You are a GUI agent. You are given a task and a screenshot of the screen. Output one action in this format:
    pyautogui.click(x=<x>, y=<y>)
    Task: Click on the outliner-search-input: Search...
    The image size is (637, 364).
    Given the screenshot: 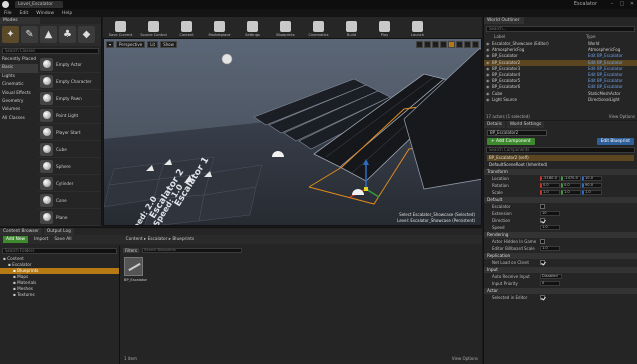 What is the action you would take?
    pyautogui.click(x=560, y=29)
    